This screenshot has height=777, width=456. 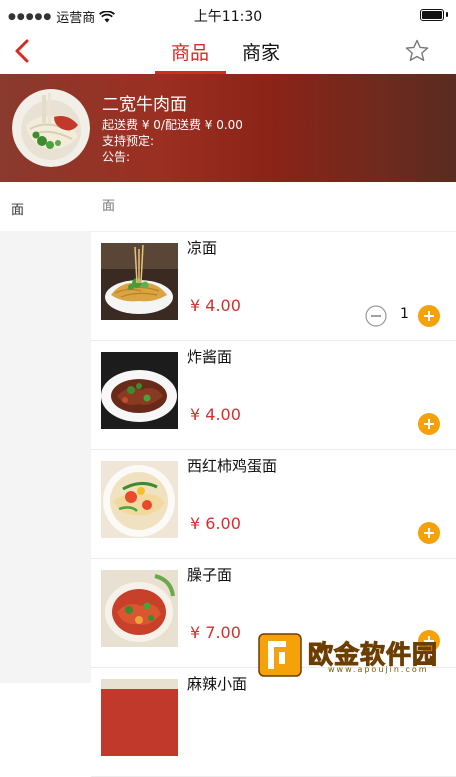 What do you see at coordinates (51, 128) in the screenshot?
I see `shop-avatar` at bounding box center [51, 128].